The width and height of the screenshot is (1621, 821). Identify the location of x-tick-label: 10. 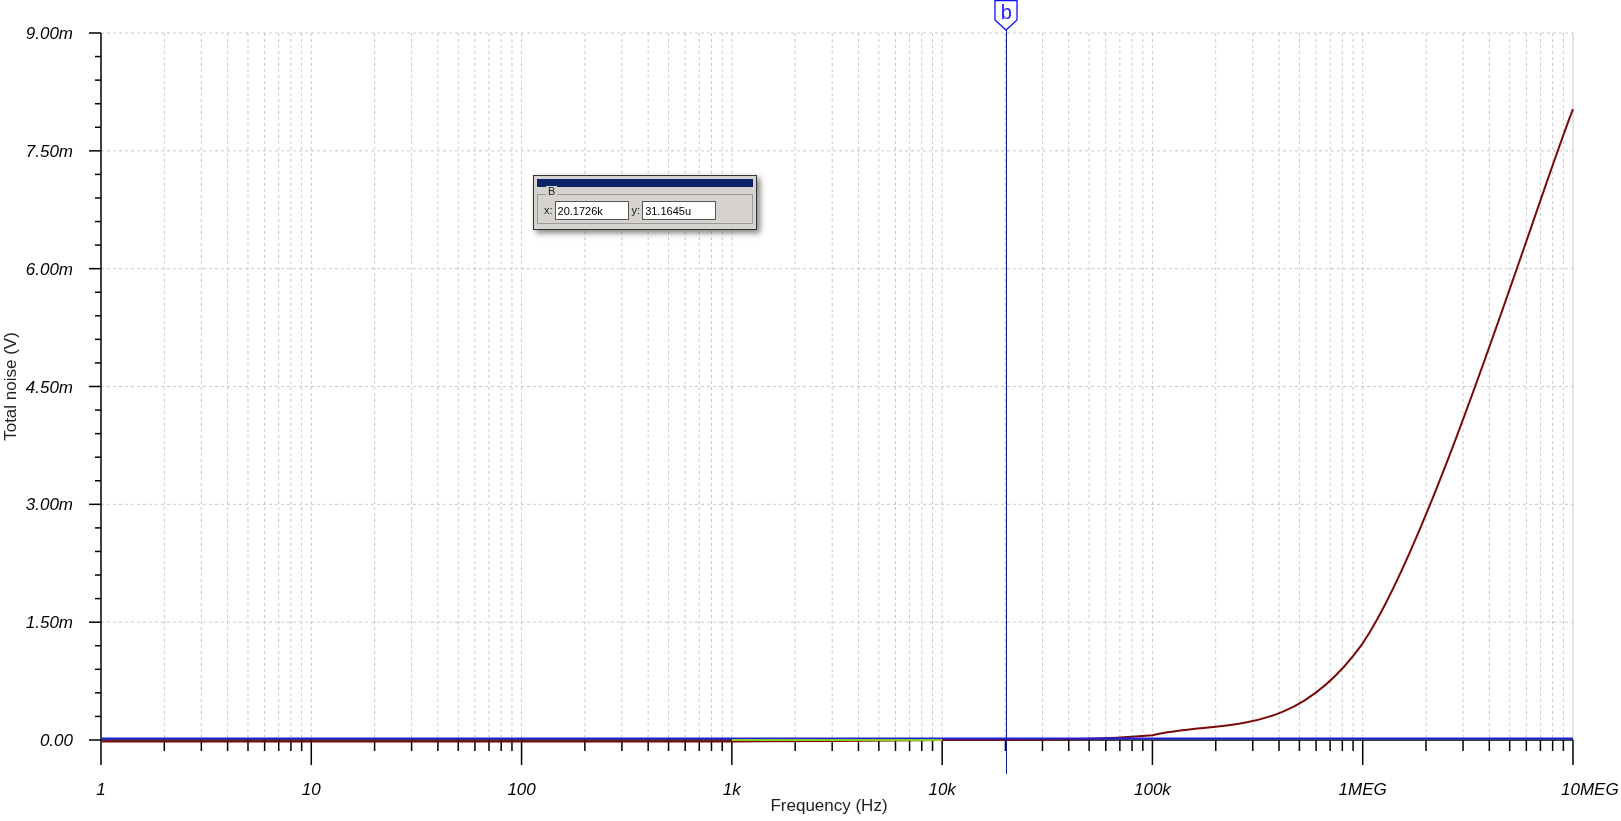
(311, 789).